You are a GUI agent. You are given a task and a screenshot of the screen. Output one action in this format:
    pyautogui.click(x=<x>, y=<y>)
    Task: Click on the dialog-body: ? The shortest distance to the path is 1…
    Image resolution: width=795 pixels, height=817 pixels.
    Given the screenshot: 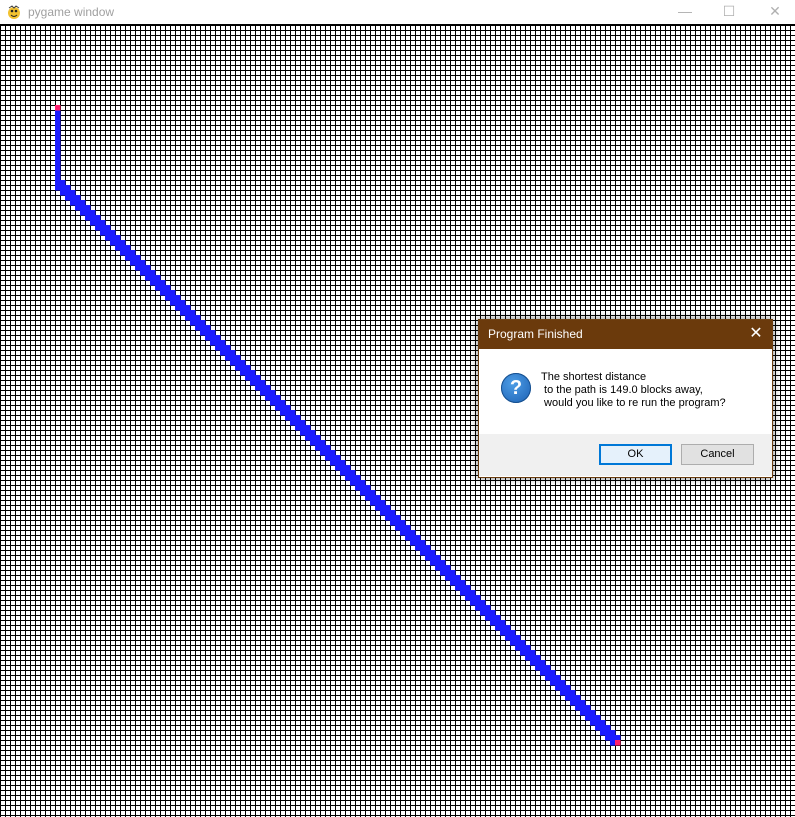 What is the action you would take?
    pyautogui.click(x=625, y=391)
    